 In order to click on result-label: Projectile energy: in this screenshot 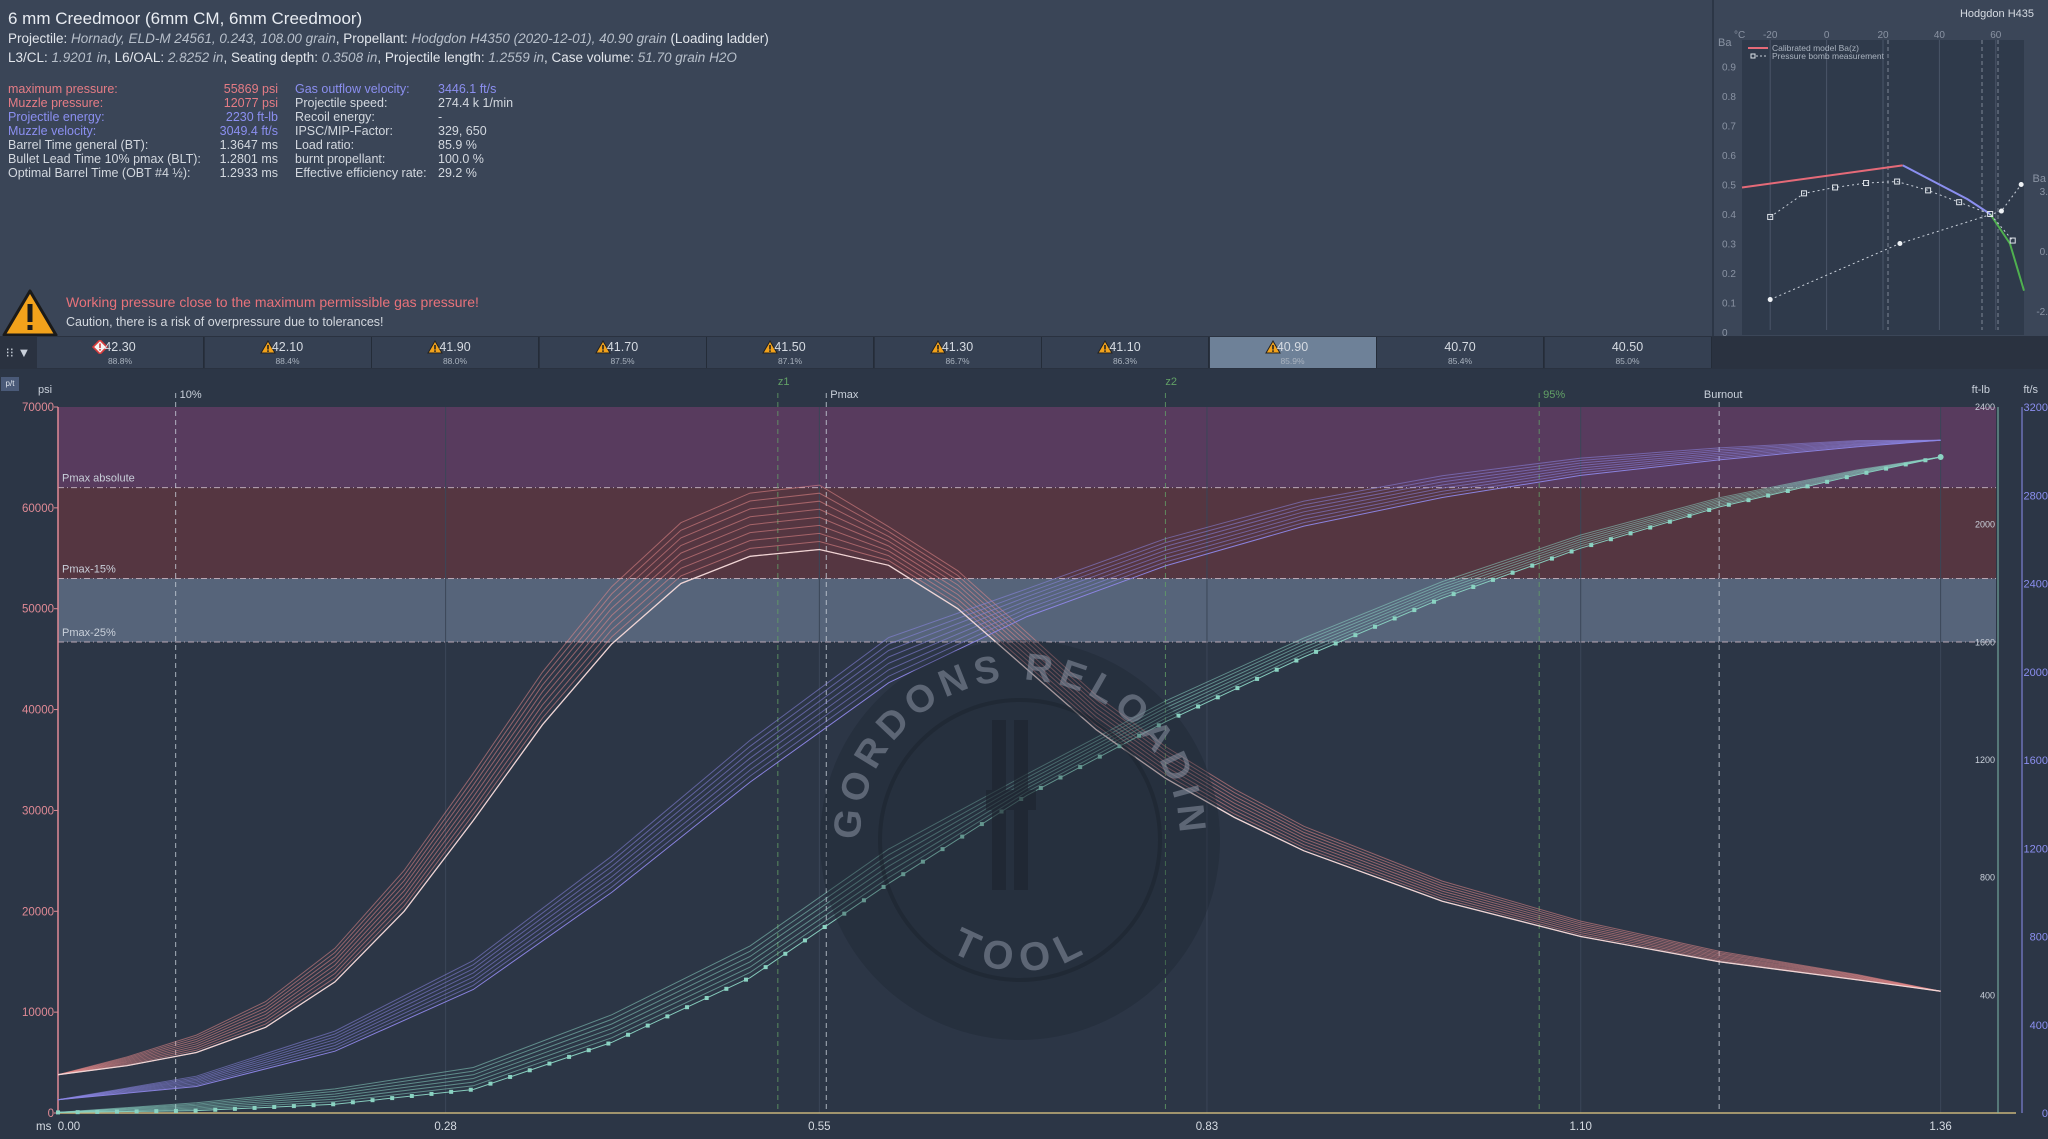, I will do `click(56, 117)`.